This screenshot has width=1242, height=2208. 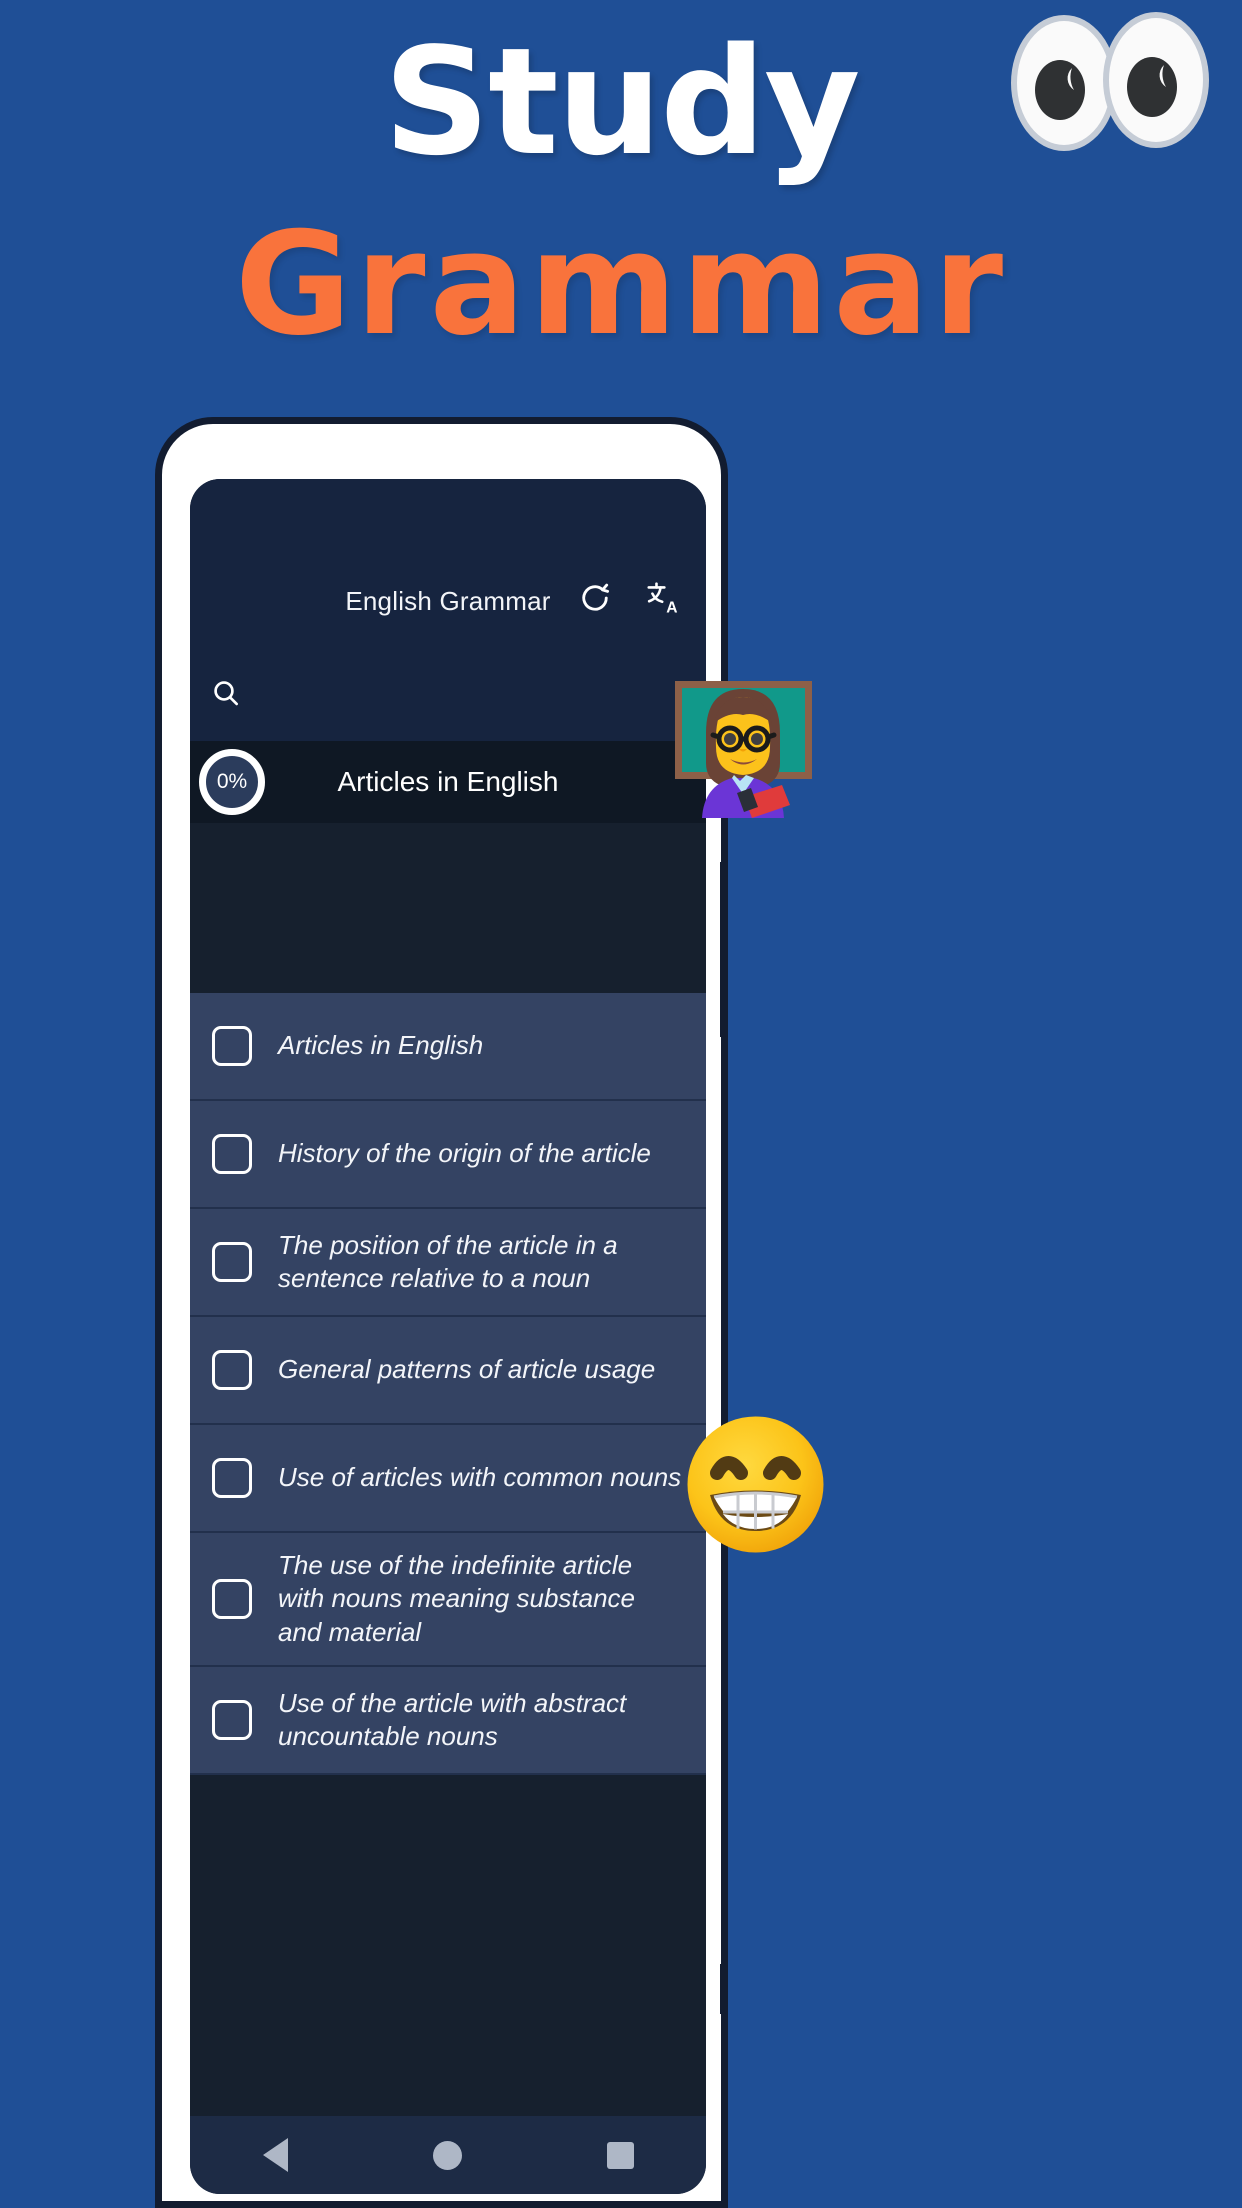 I want to click on eyes-icon, so click(x=1109, y=83).